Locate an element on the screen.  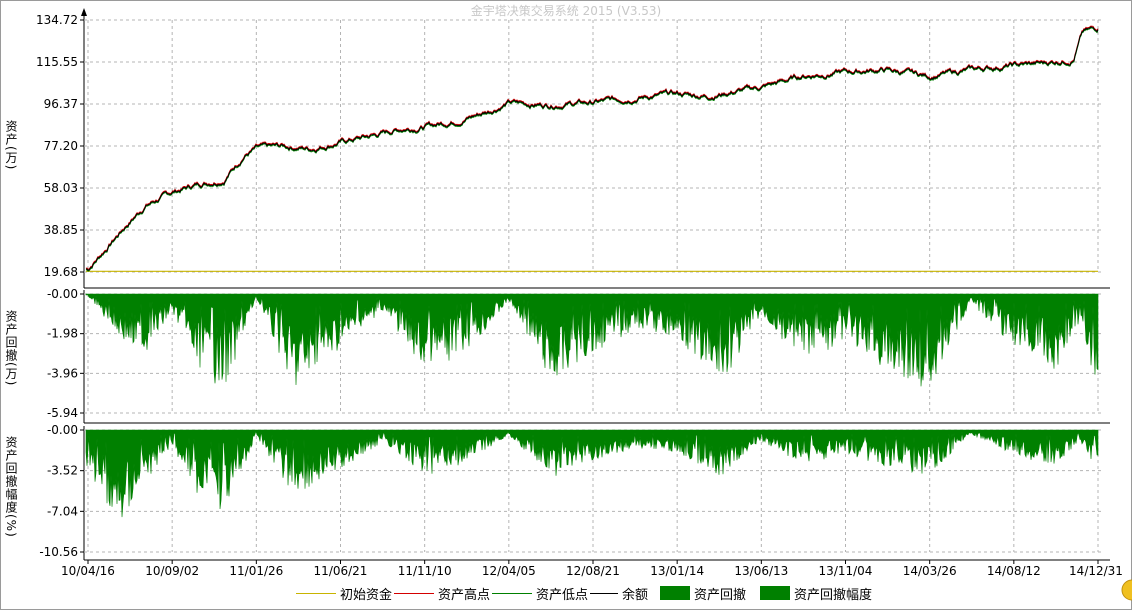
xtick-label: 14/08/12 is located at coordinates (1014, 571).